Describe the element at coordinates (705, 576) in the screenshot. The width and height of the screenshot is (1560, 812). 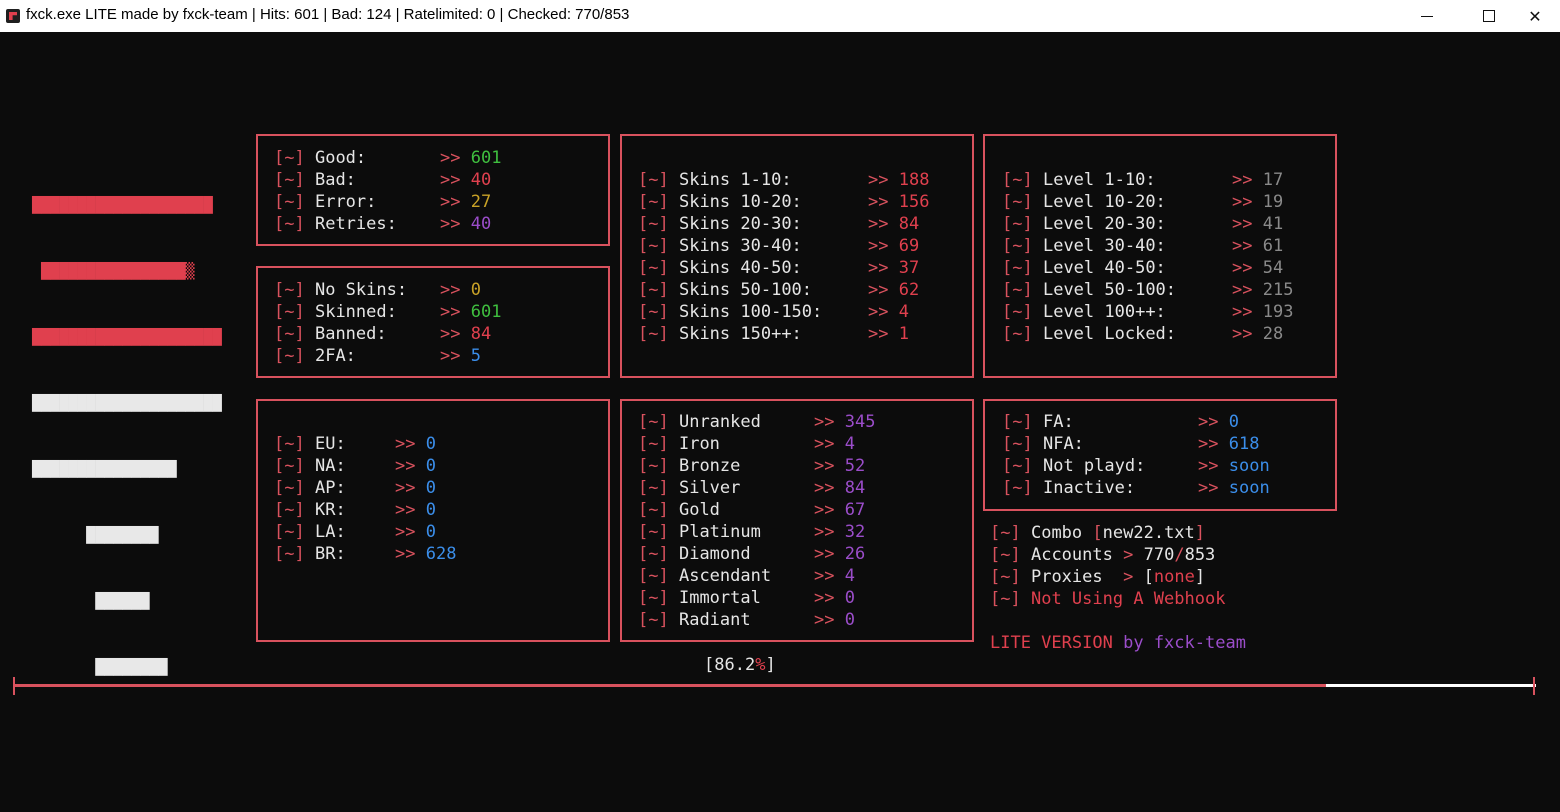
I see `ranks-row-label: [~] Ascendant` at that location.